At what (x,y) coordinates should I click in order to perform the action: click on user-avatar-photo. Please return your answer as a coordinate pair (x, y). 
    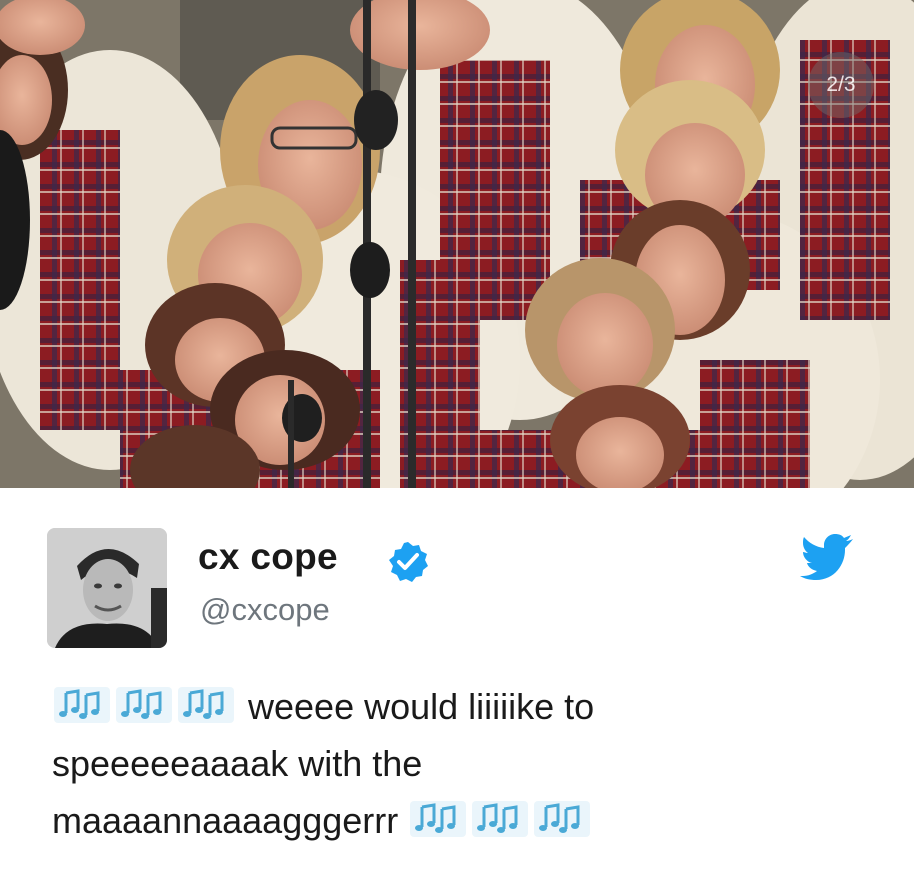
    Looking at the image, I should click on (107, 588).